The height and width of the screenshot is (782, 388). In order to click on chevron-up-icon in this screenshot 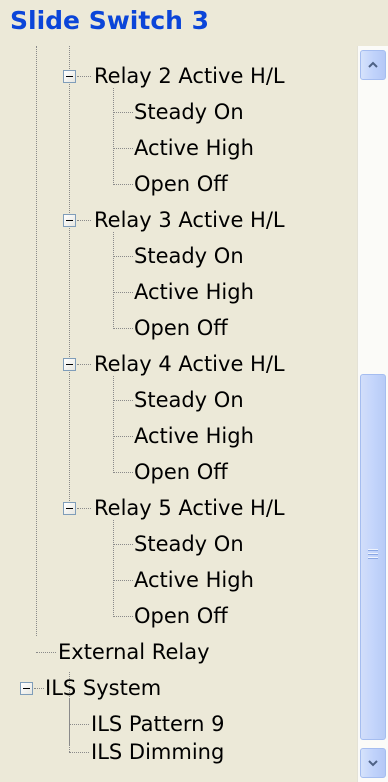, I will do `click(373, 64)`.